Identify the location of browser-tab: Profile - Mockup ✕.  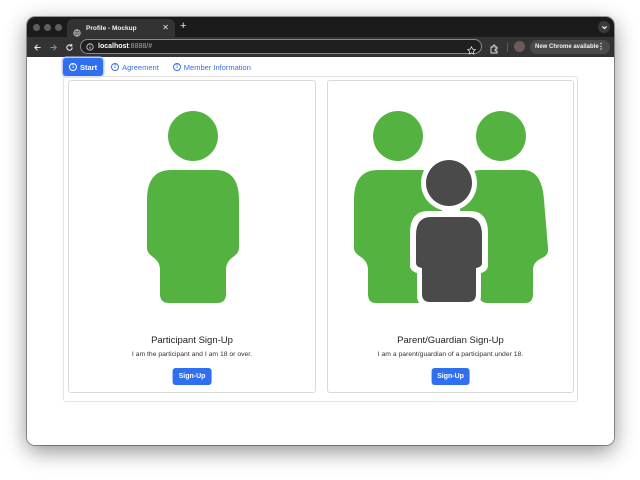
(121, 28).